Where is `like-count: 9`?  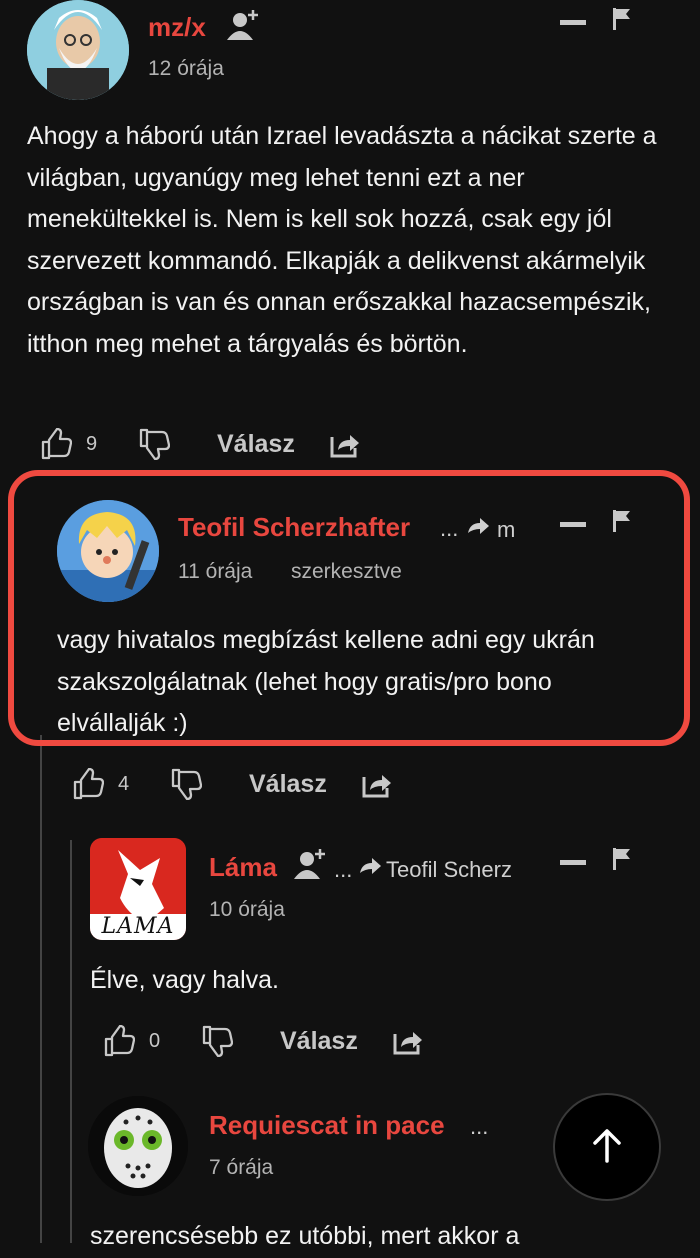 like-count: 9 is located at coordinates (92, 444).